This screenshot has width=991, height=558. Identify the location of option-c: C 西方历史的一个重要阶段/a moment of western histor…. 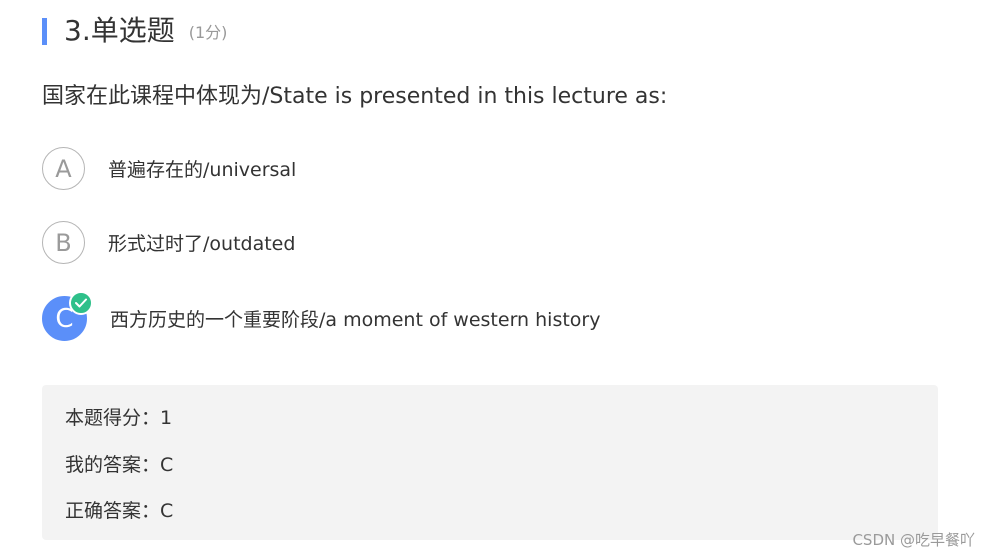
(321, 316).